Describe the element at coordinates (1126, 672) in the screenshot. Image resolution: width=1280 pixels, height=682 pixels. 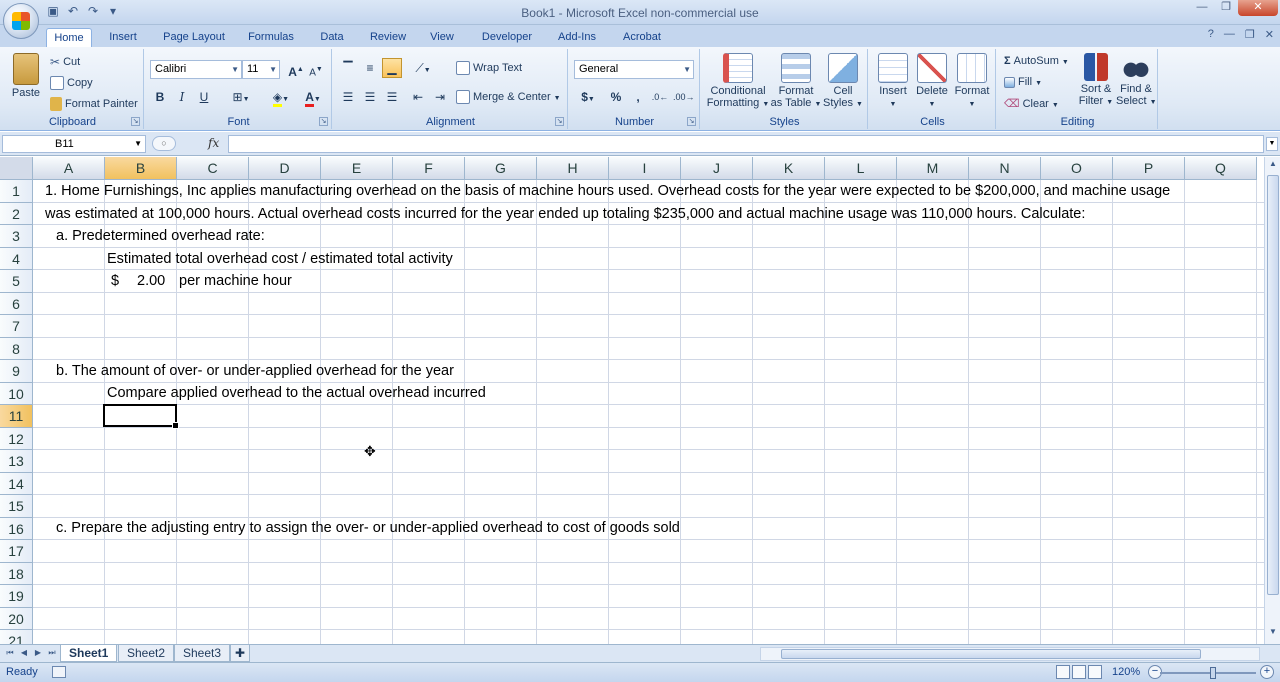
I see `zoom-level: 120%` at that location.